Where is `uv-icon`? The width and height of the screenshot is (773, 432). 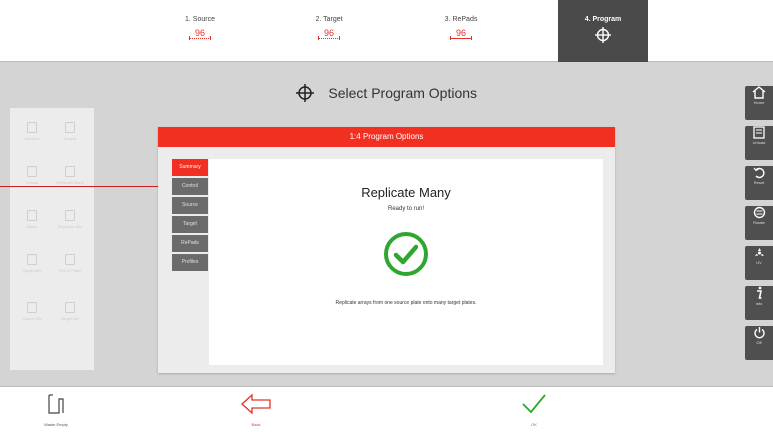 uv-icon is located at coordinates (759, 252).